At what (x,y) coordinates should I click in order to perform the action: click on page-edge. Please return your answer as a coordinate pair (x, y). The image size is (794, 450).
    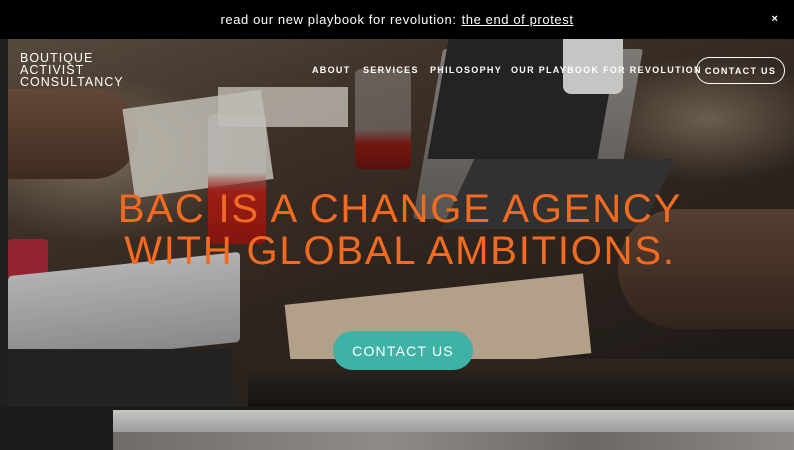
    Looking at the image, I should click on (4, 244).